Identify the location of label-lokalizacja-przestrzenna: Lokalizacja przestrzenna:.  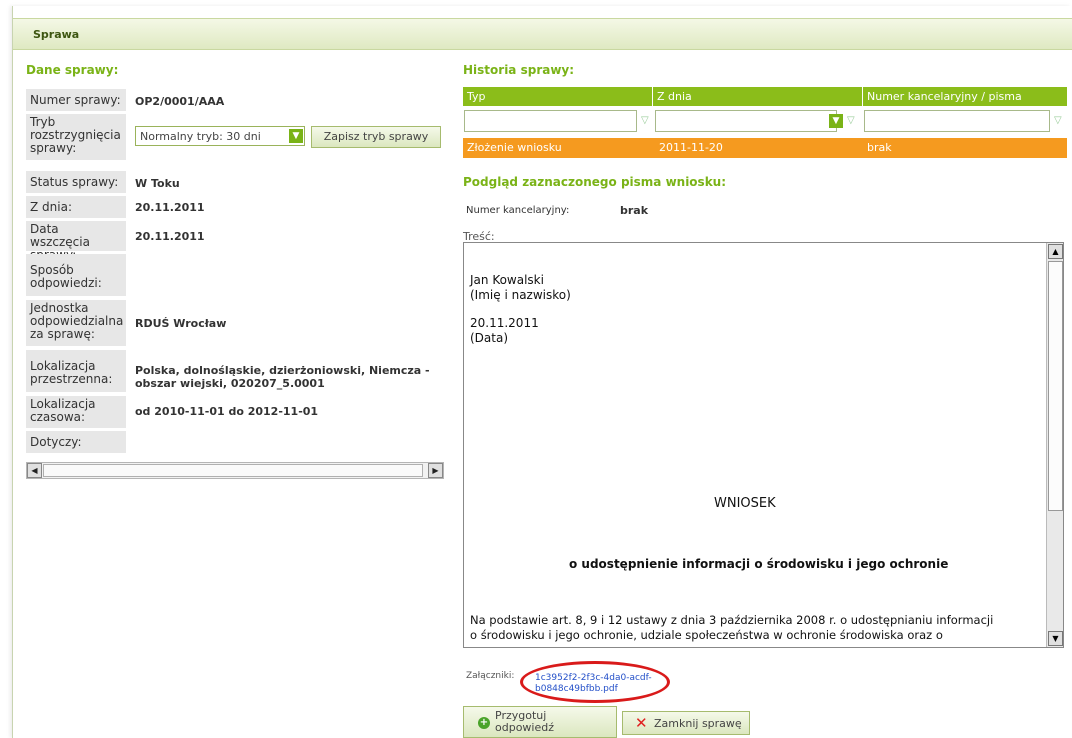
(76, 371).